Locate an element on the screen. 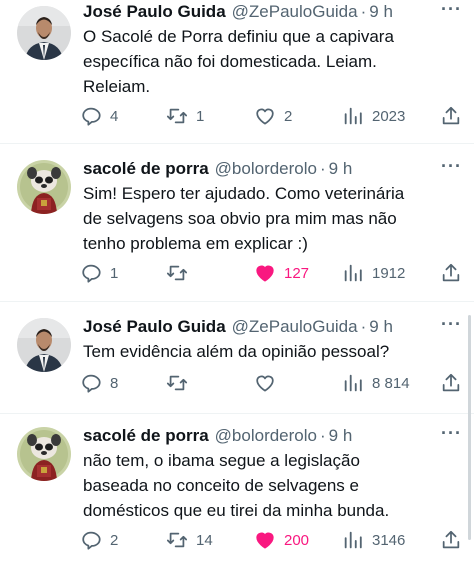 The height and width of the screenshot is (561, 474). tweet-actions: 1 127 1912 is located at coordinates (271, 273).